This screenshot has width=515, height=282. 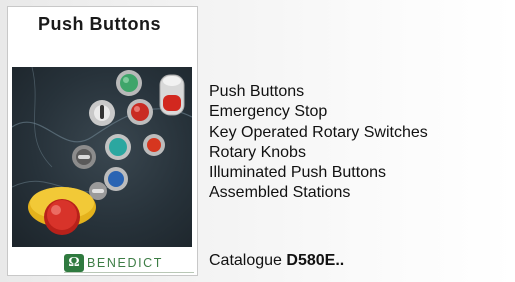 What do you see at coordinates (116, 179) in the screenshot?
I see `blue-push-button-icon` at bounding box center [116, 179].